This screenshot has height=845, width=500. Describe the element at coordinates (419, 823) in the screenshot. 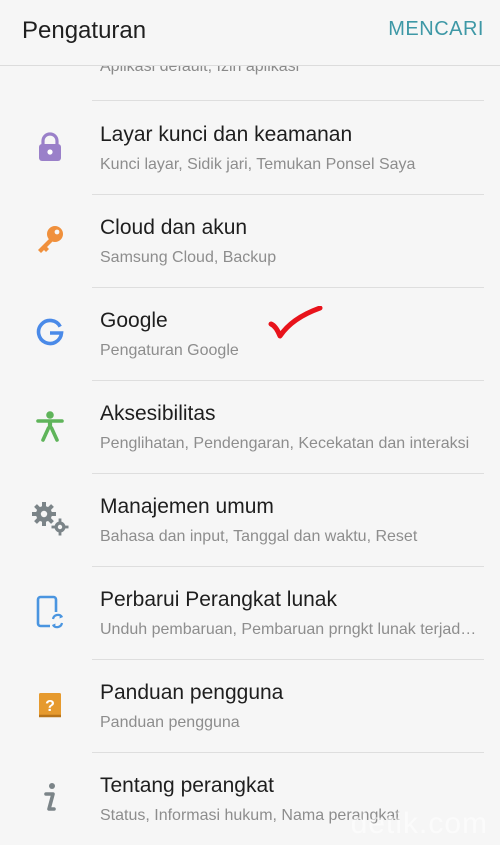

I see `watermark: detik.com` at that location.